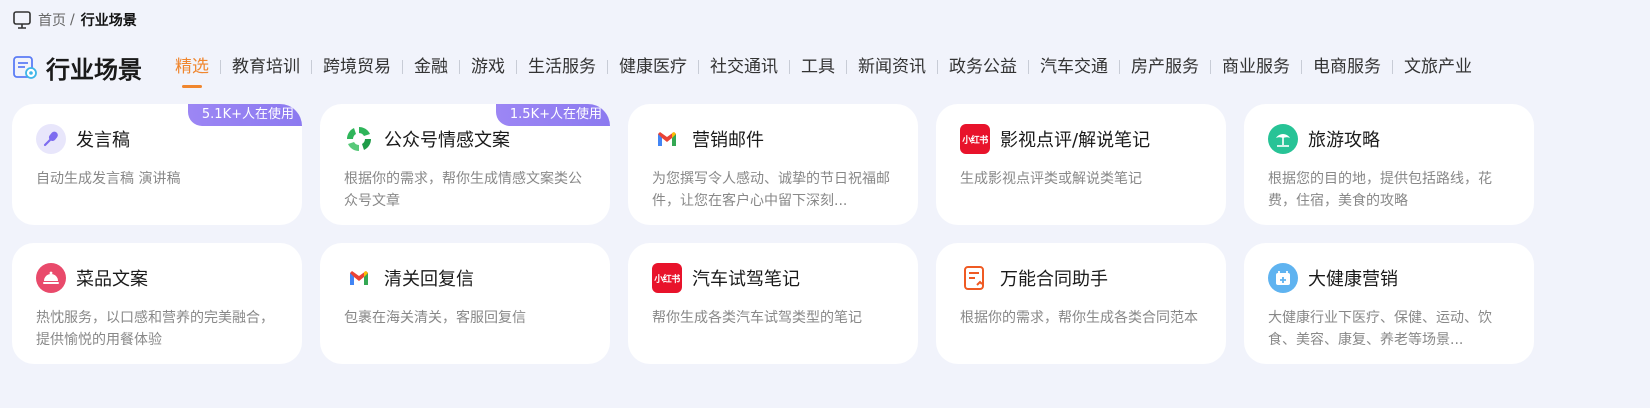 Image resolution: width=1650 pixels, height=408 pixels. I want to click on card-description: 根据你的需求，帮你生成情感文案类公众号文章, so click(463, 190).